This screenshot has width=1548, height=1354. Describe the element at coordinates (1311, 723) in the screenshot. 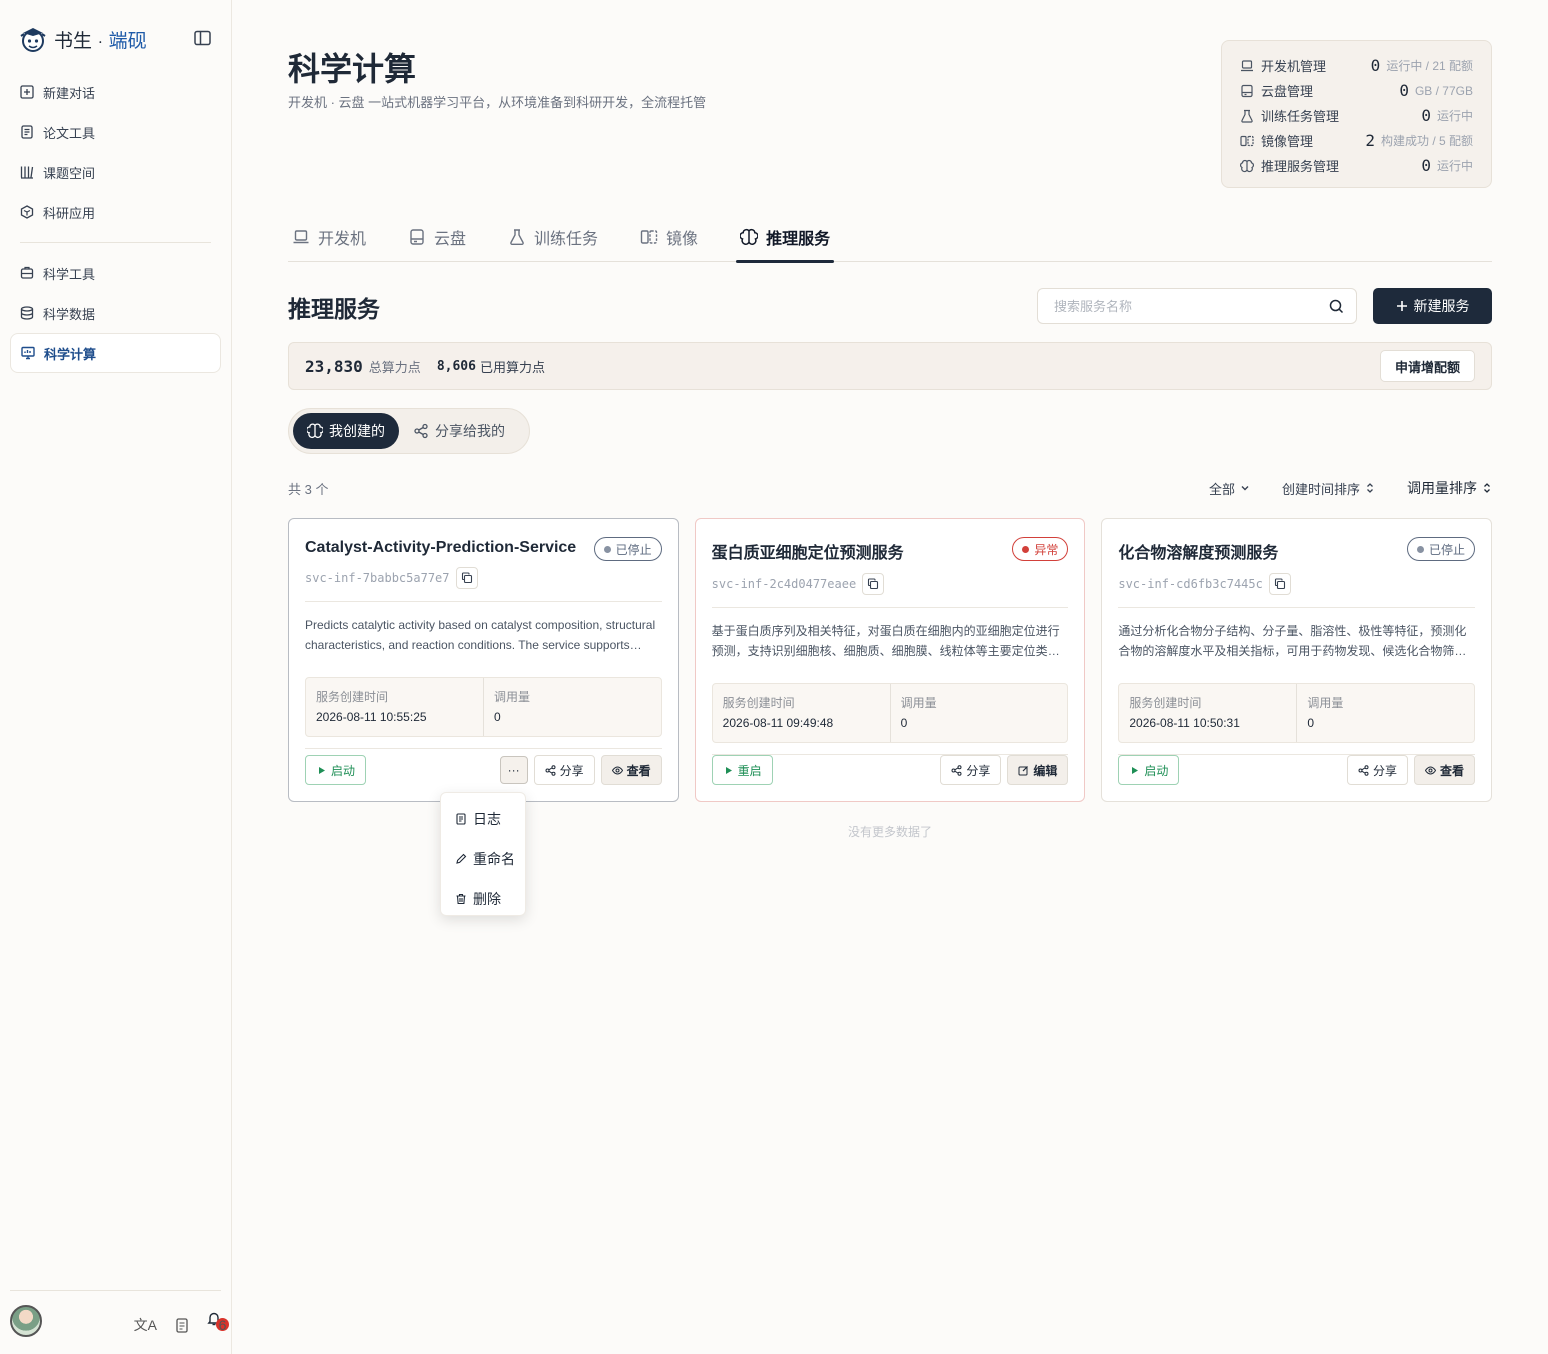

I see `calls-value: 0` at that location.